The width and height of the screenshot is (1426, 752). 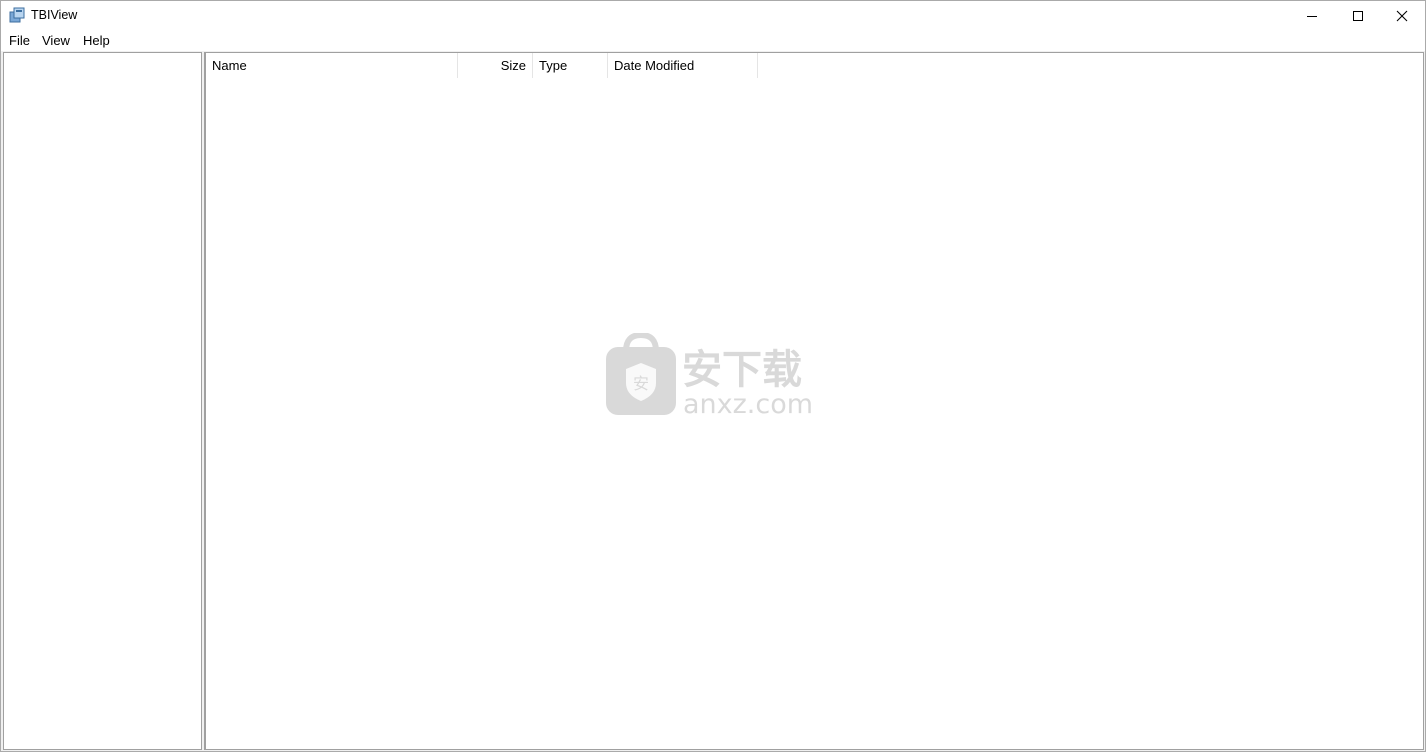 I want to click on minimize-icon, so click(x=1312, y=16).